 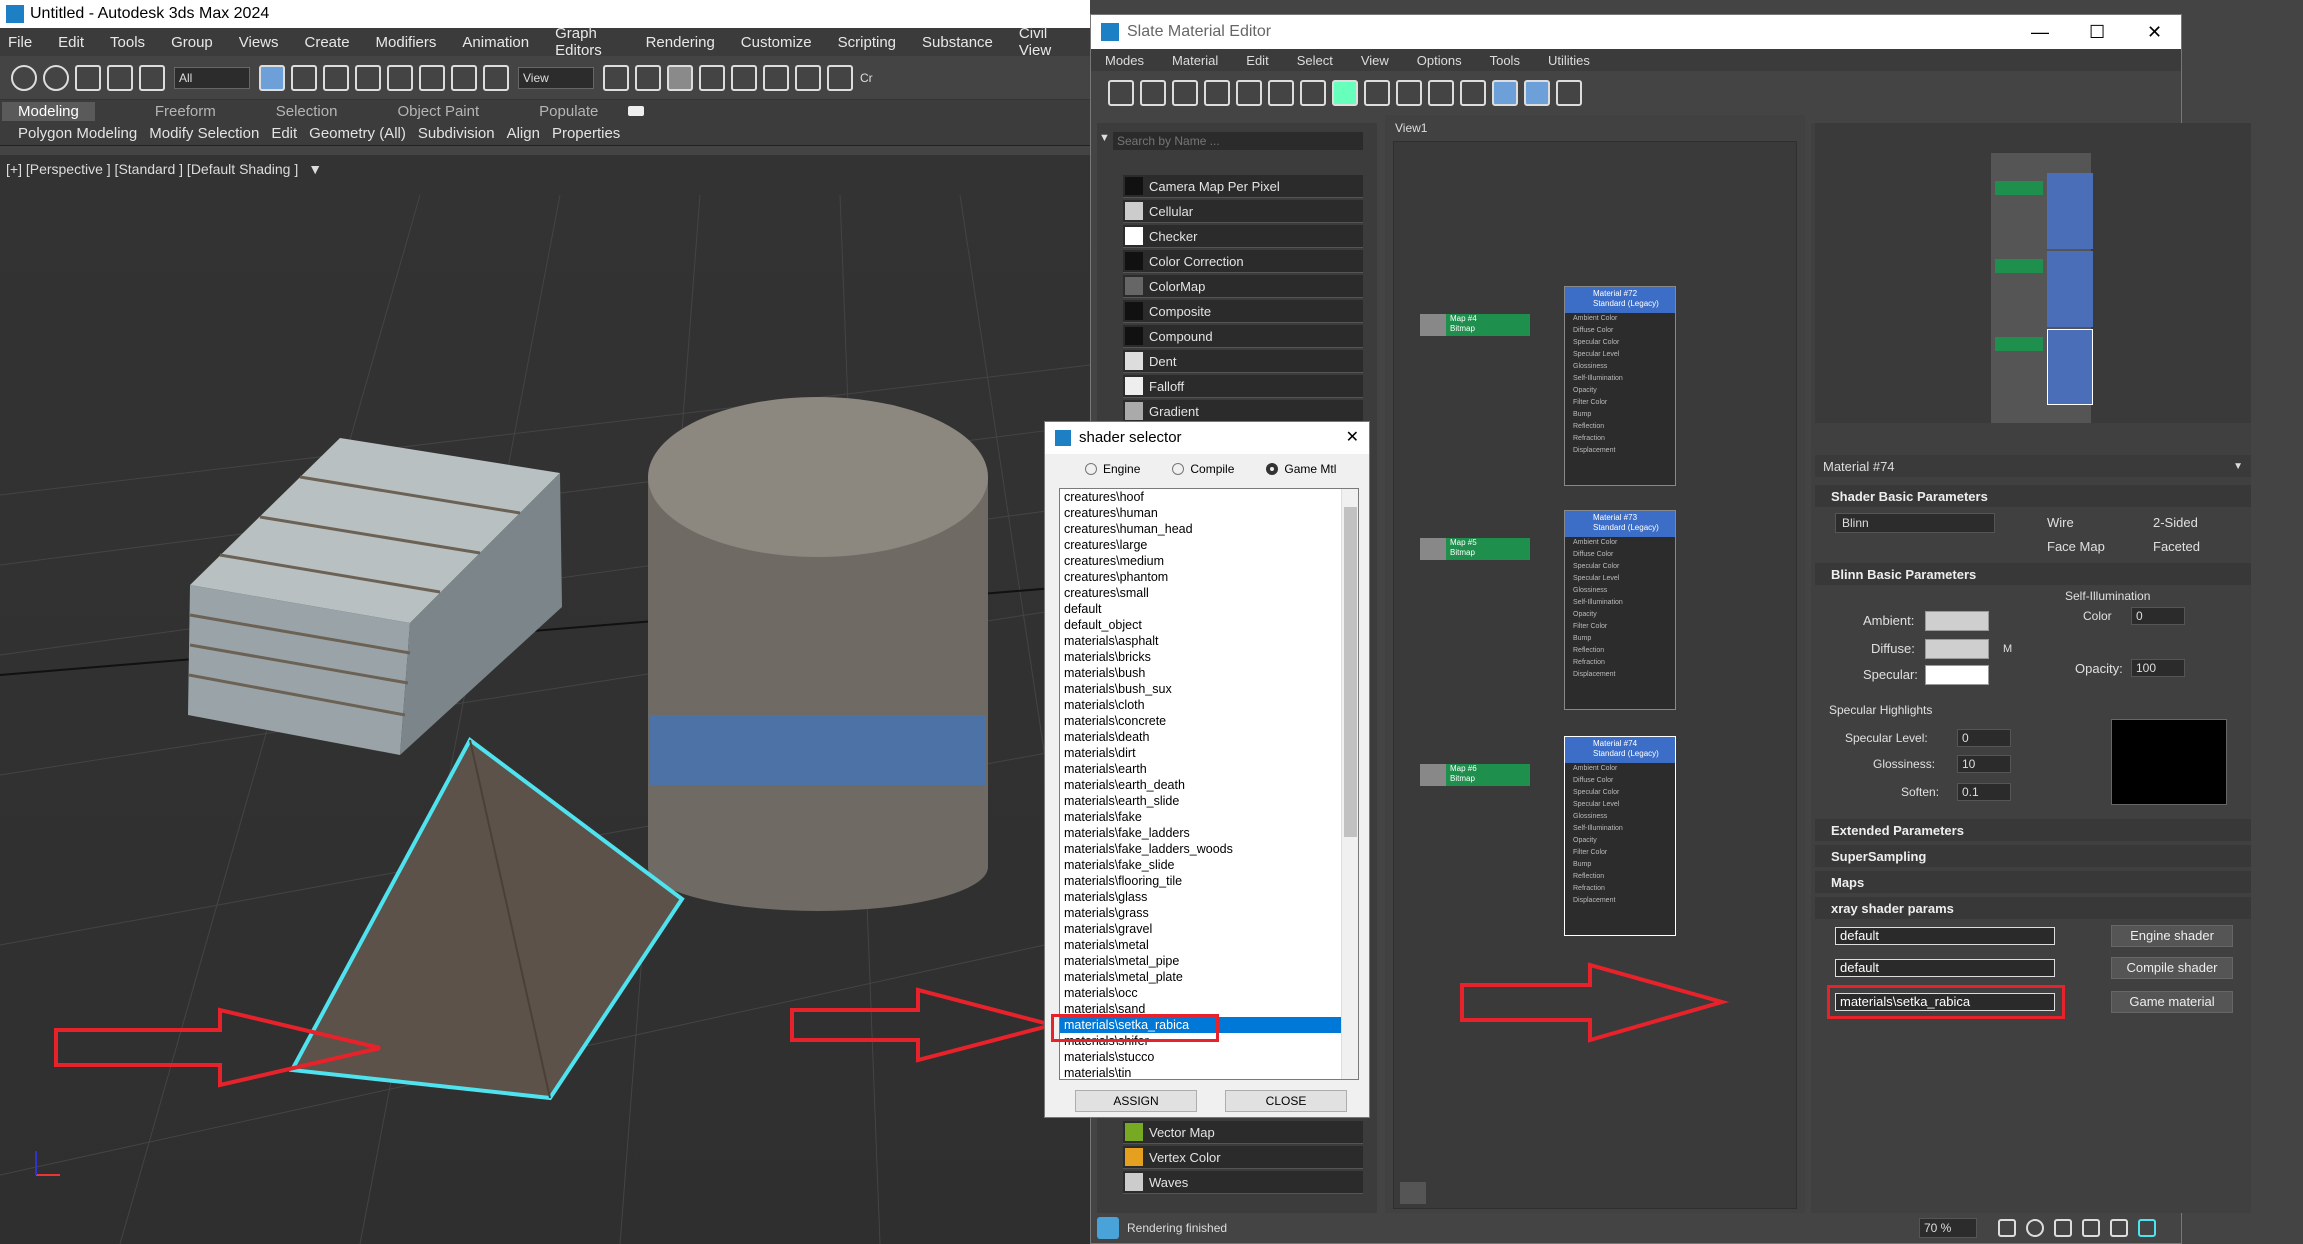 What do you see at coordinates (1209, 705) in the screenshot?
I see `list-item: materials\cloth` at bounding box center [1209, 705].